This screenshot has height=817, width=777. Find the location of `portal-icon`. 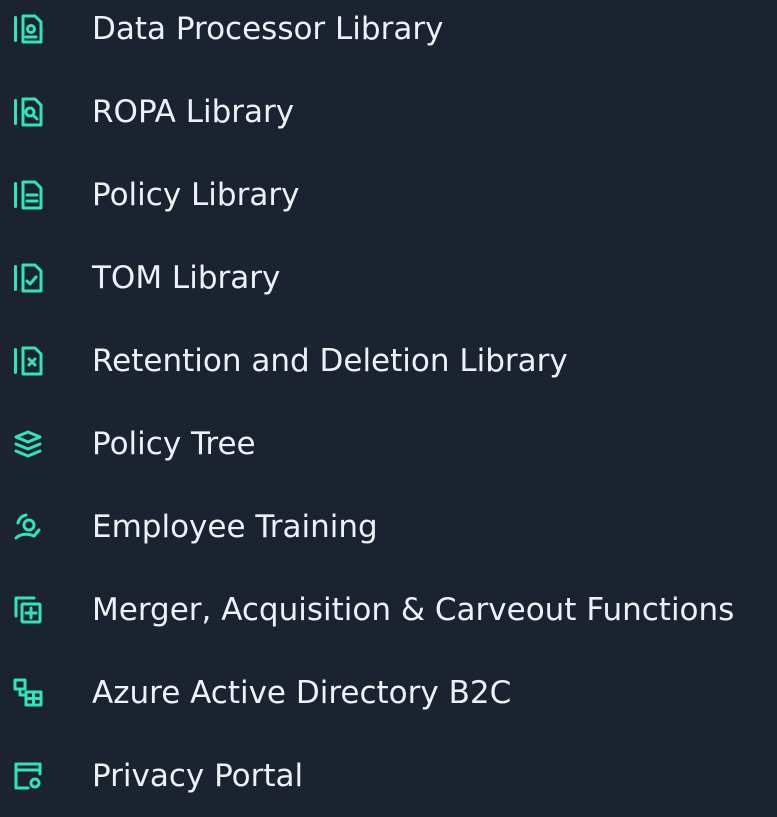

portal-icon is located at coordinates (28, 776).